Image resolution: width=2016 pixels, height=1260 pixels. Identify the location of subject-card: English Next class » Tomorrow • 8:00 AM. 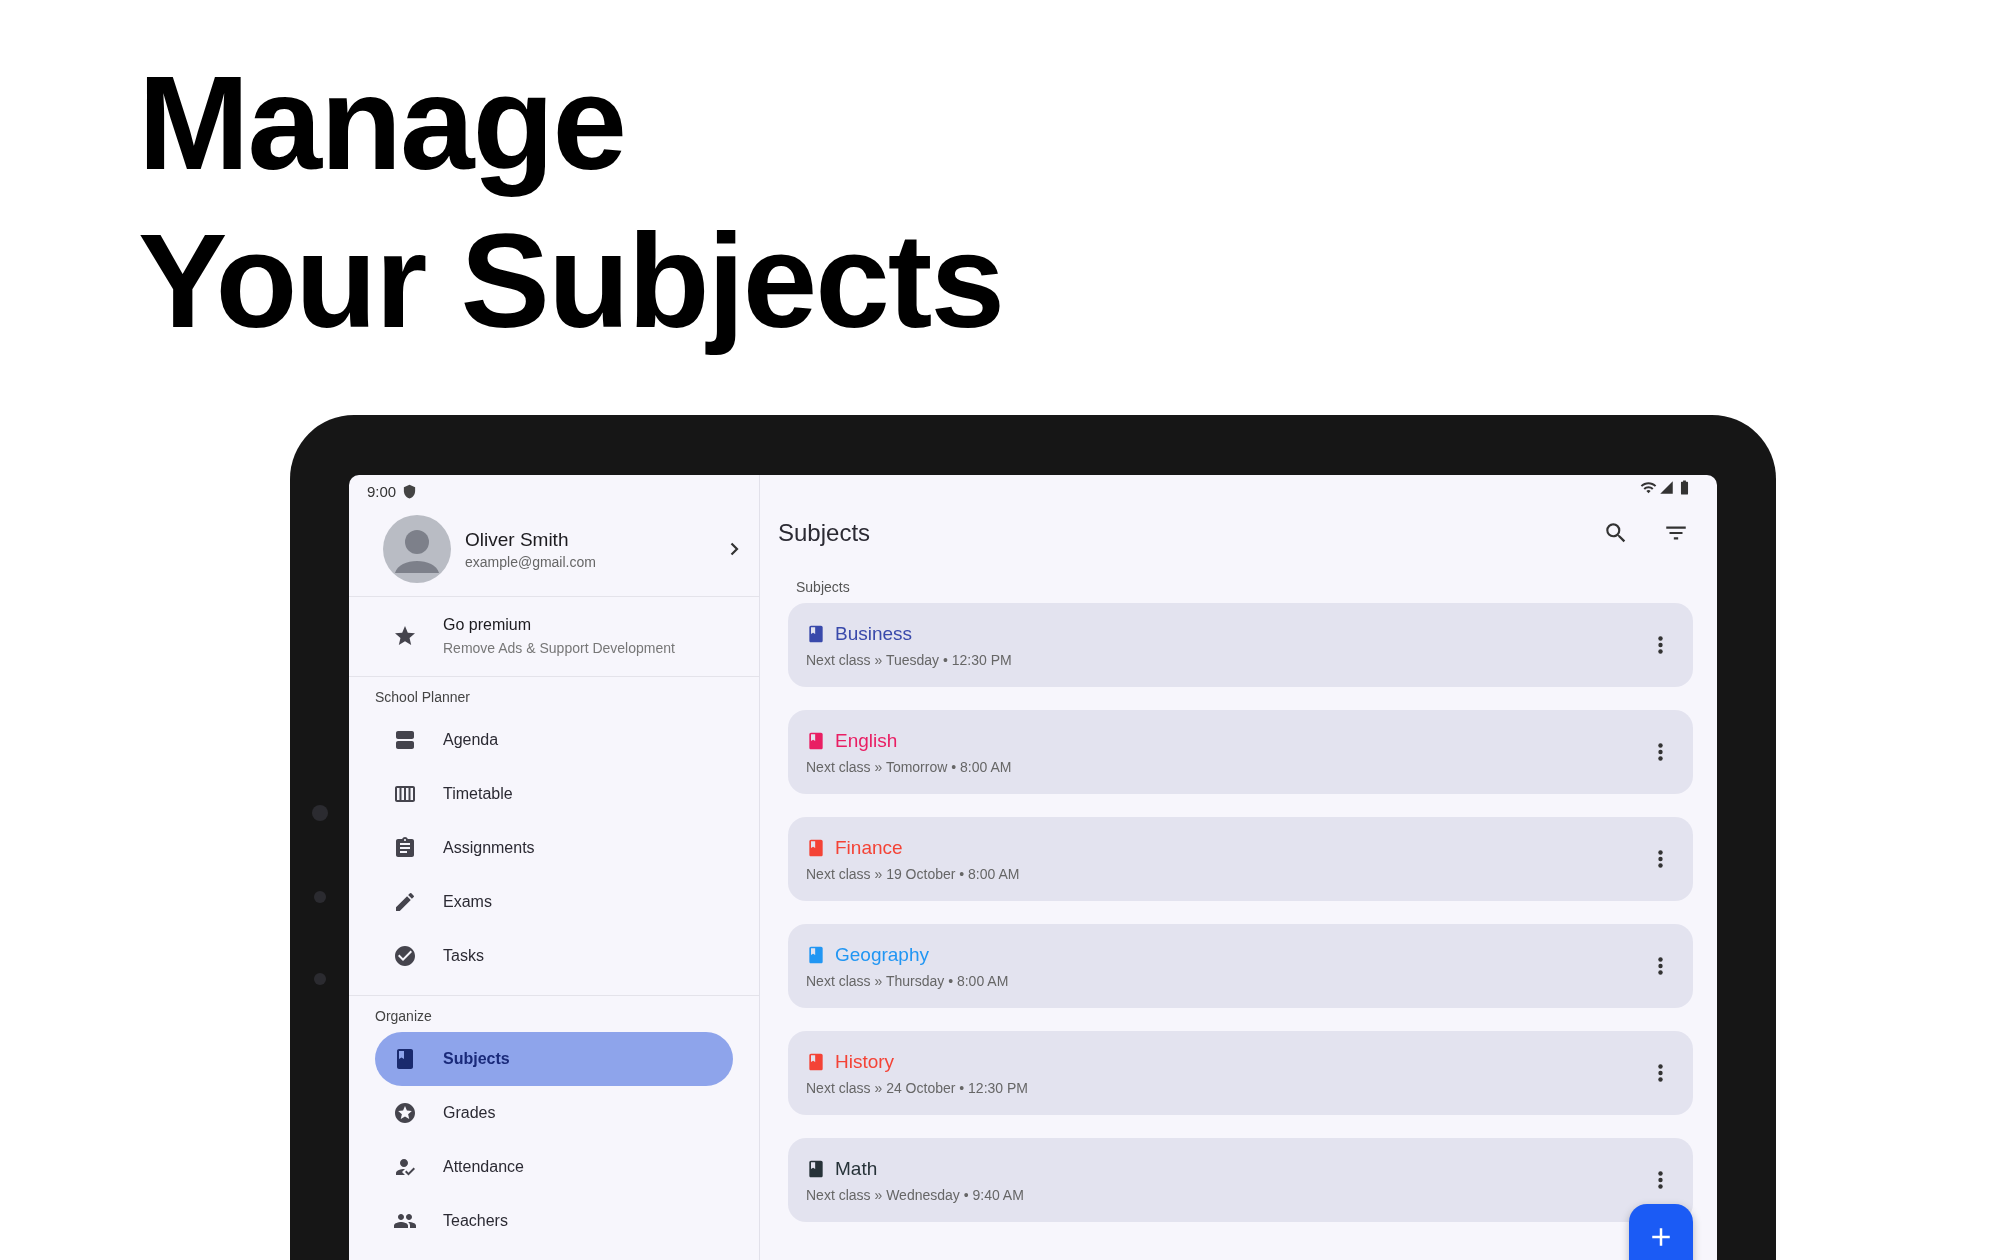
(1240, 752).